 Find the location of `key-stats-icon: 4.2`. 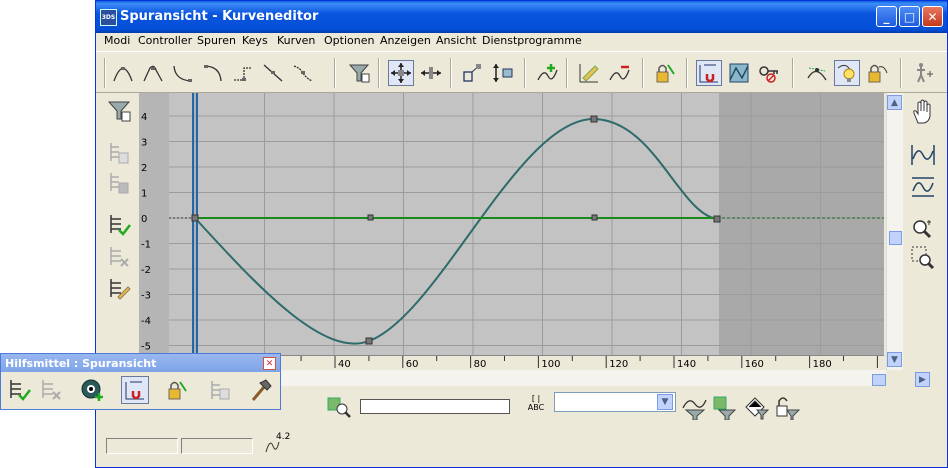

key-stats-icon: 4.2 is located at coordinates (279, 445).